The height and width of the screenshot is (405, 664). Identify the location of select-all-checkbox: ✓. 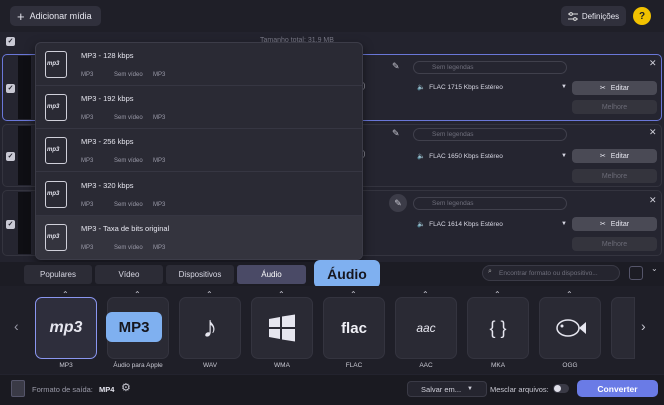
(10, 41).